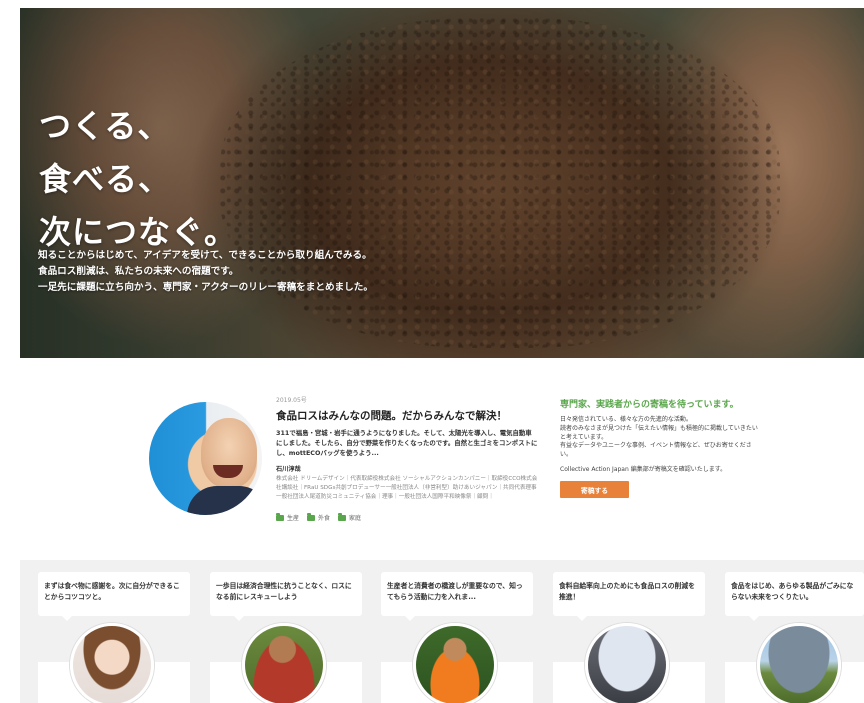  Describe the element at coordinates (656, 450) in the screenshot. I see `contribute-text-line: 有益なデータやユニークな事例、イベント情報など、ぜひお寄せください。` at that location.